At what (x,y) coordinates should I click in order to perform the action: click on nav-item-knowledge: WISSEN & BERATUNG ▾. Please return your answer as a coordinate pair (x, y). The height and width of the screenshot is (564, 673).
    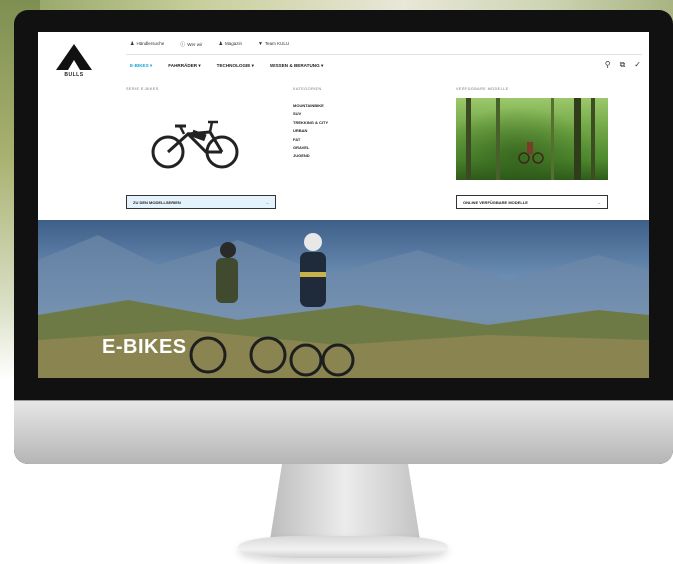
    Looking at the image, I should click on (296, 66).